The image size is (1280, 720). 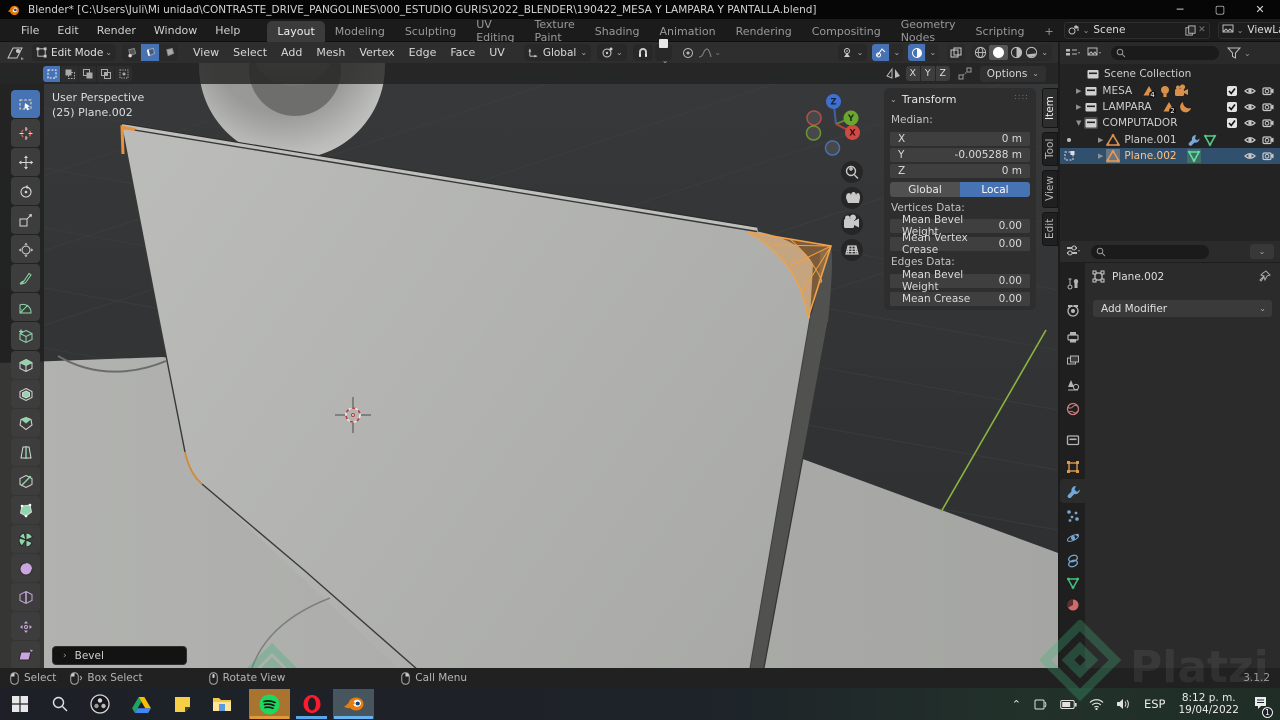 What do you see at coordinates (1072, 311) in the screenshot?
I see `tab-render` at bounding box center [1072, 311].